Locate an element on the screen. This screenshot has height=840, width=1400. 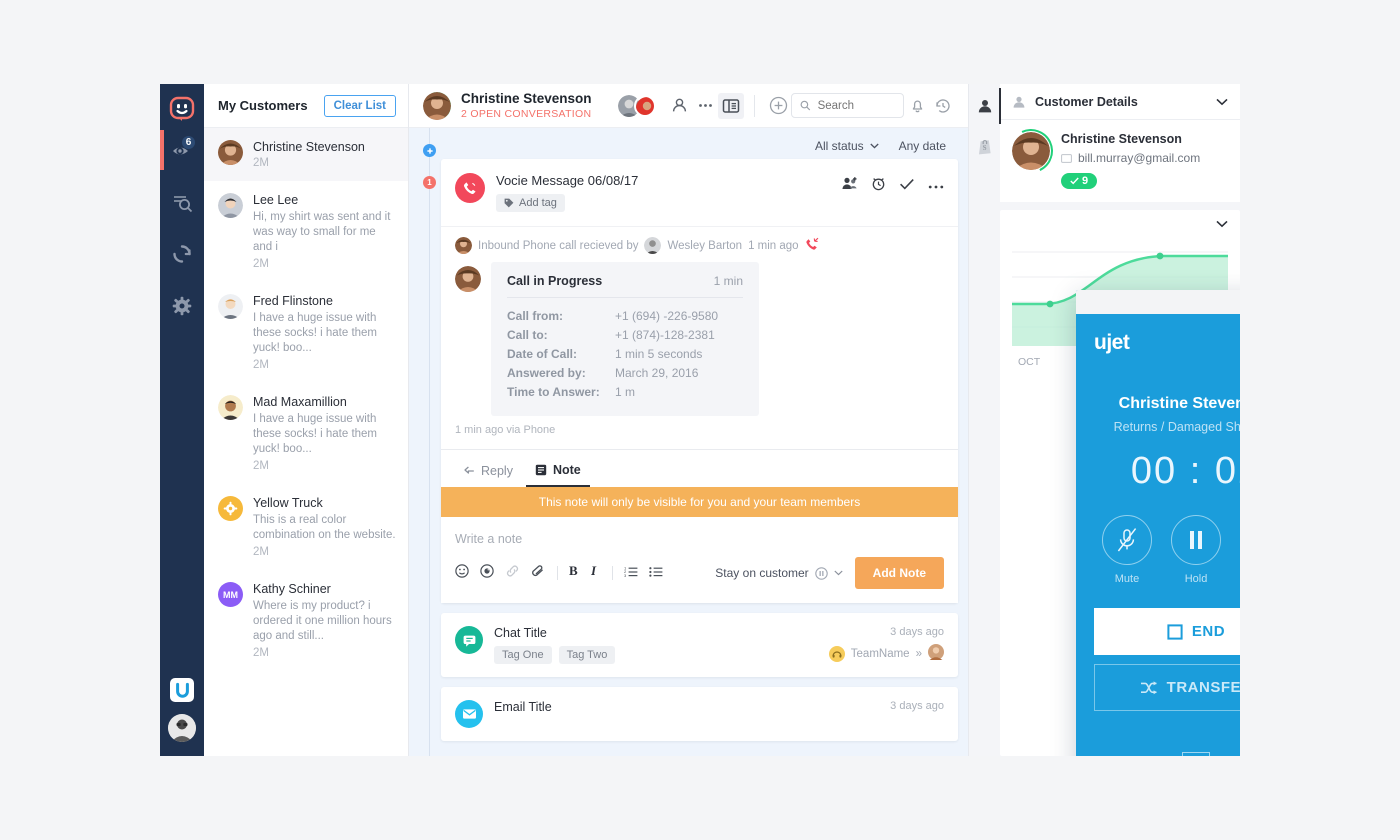
mute-label: Mute is located at coordinates (1127, 579).